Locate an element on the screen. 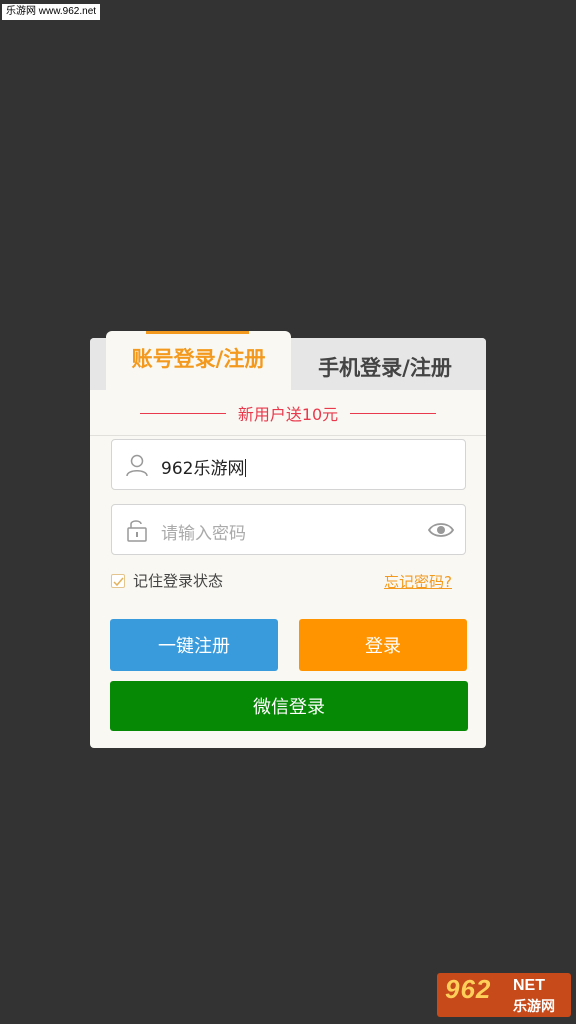 Image resolution: width=576 pixels, height=1024 pixels. login-button: 登录 is located at coordinates (383, 645).